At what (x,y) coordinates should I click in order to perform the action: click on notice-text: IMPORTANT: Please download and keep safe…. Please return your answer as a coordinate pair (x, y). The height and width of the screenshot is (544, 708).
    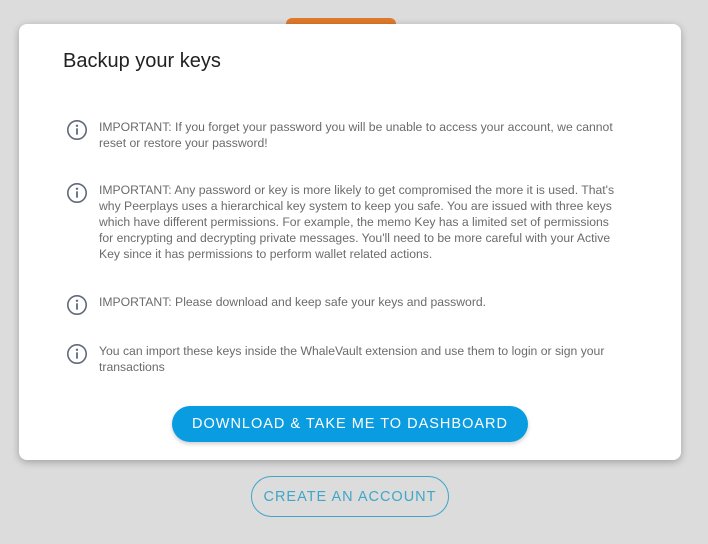
    Looking at the image, I should click on (293, 302).